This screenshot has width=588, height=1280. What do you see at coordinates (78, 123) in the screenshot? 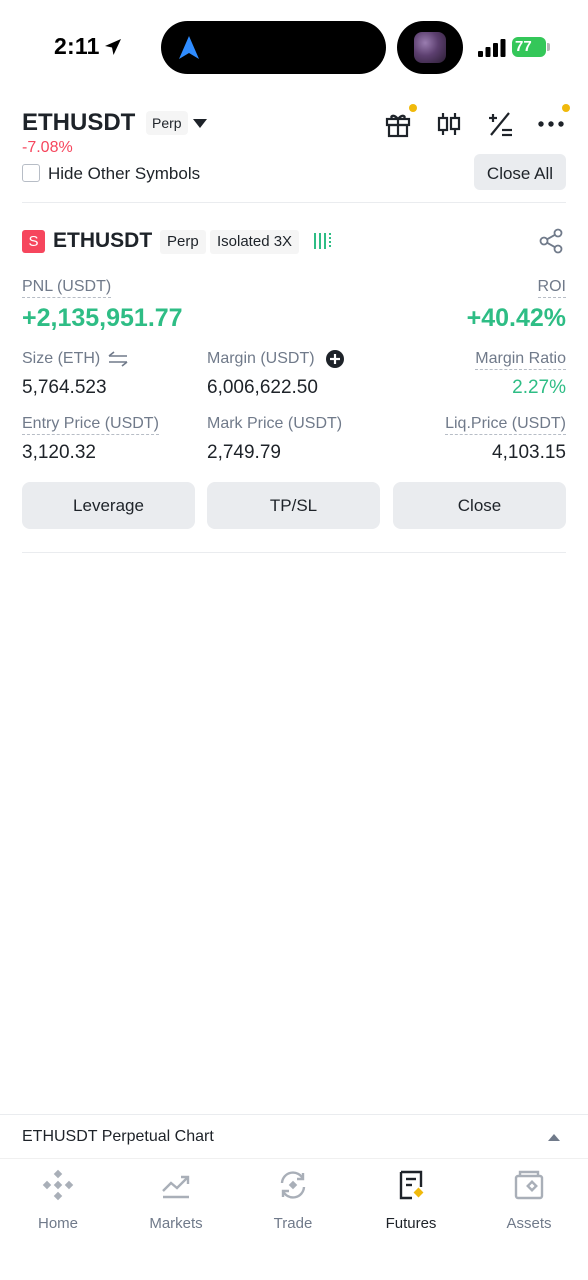
I see `symbol-title: ETHUSDT` at bounding box center [78, 123].